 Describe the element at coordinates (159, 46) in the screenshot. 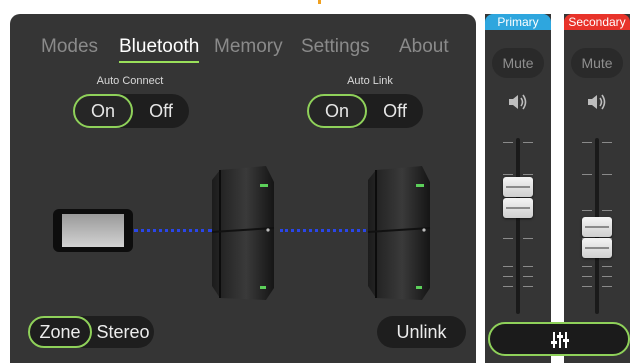

I see `tab-bluetooth-label: Bluetooth` at that location.